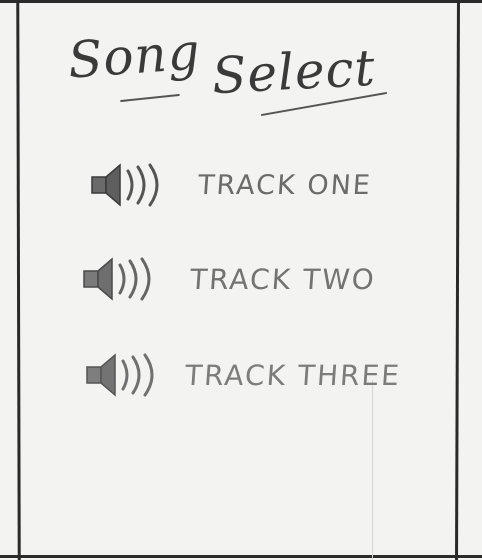  I want to click on track-three-label: TRACK THREE, so click(293, 375).